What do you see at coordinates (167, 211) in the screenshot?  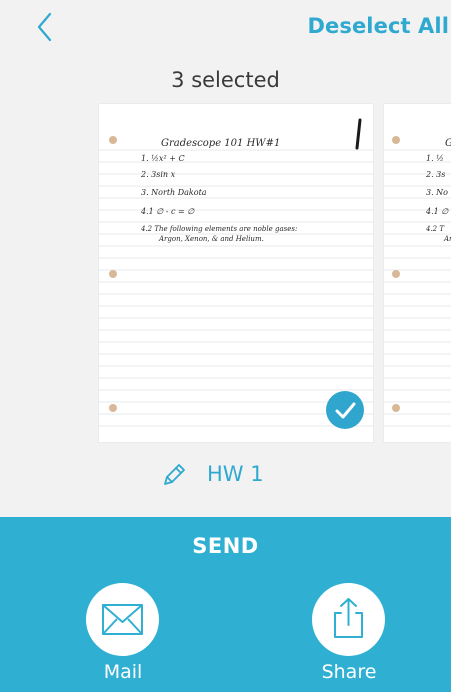 I see `svg-text: 4.1 ∅ - c = ∅` at bounding box center [167, 211].